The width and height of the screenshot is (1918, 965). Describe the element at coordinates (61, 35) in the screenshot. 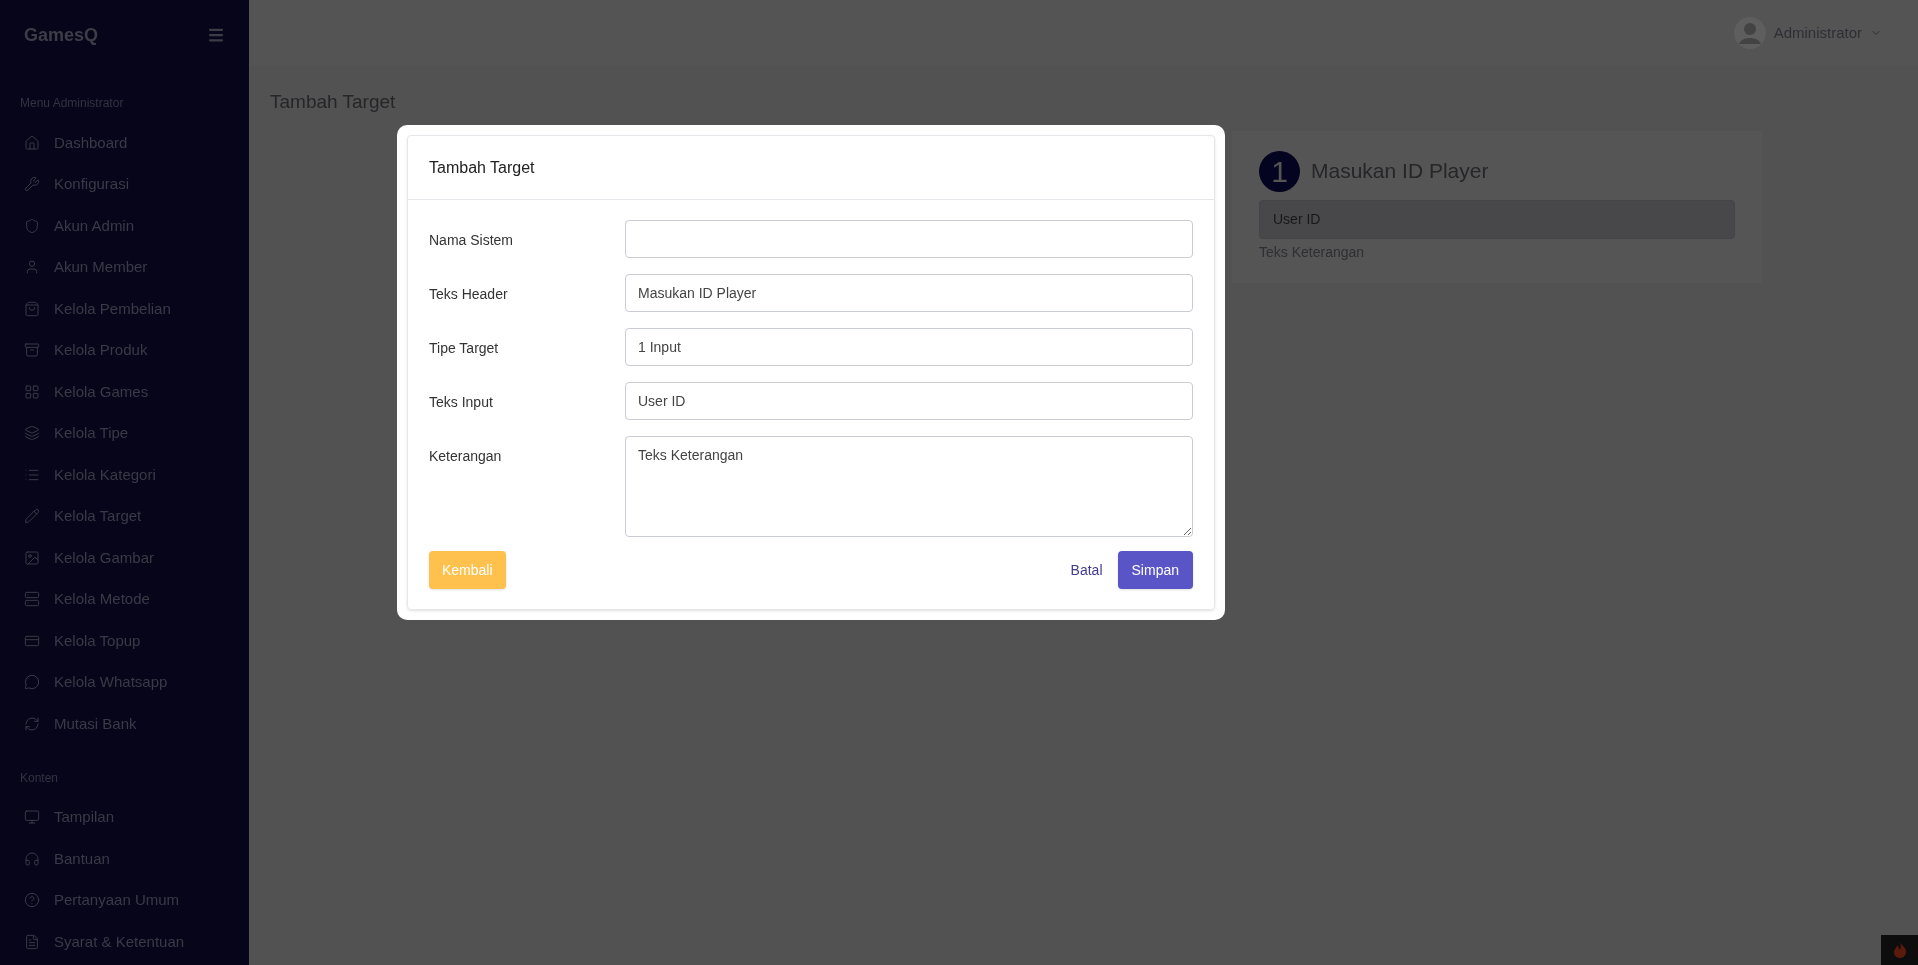

I see `brand-logo: GamesQ` at that location.